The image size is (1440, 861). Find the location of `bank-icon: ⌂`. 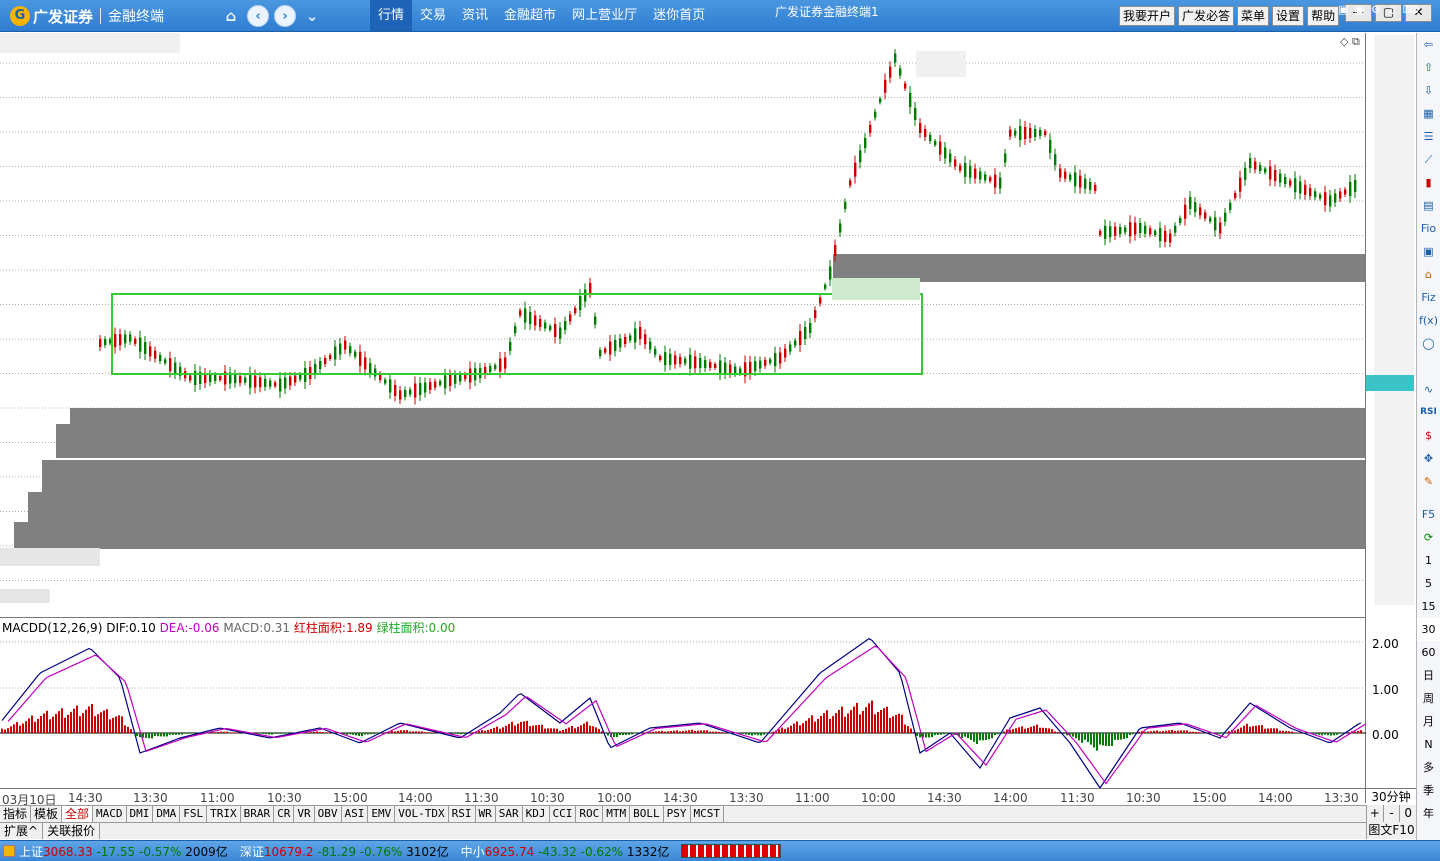

bank-icon: ⌂ is located at coordinates (1428, 274).